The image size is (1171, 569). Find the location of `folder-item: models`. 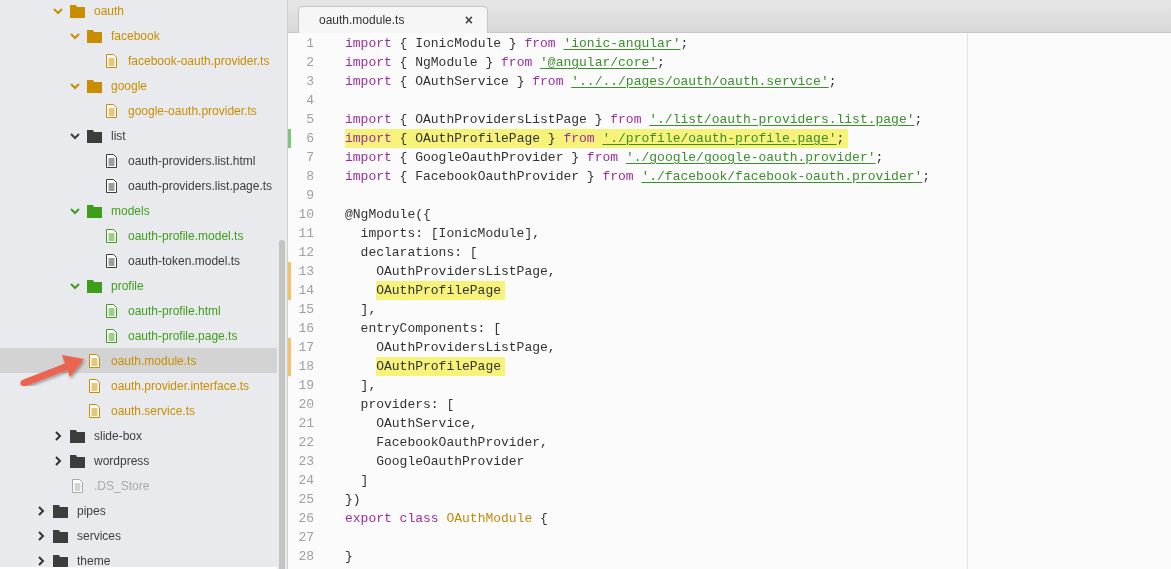

folder-item: models is located at coordinates (138, 210).